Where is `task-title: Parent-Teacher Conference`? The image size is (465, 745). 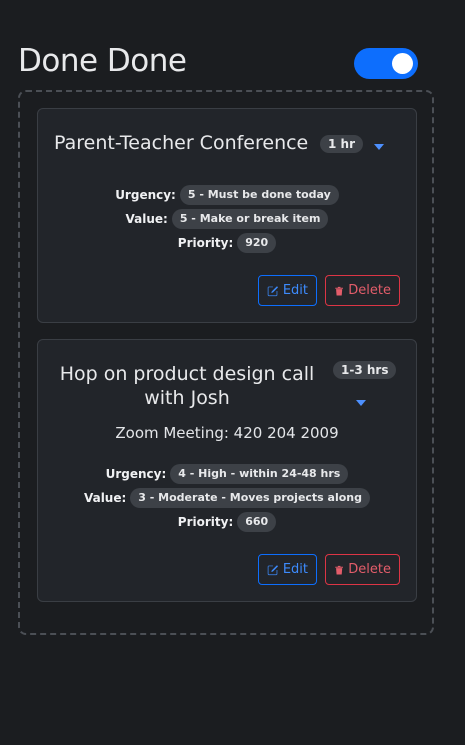 task-title: Parent-Teacher Conference is located at coordinates (181, 143).